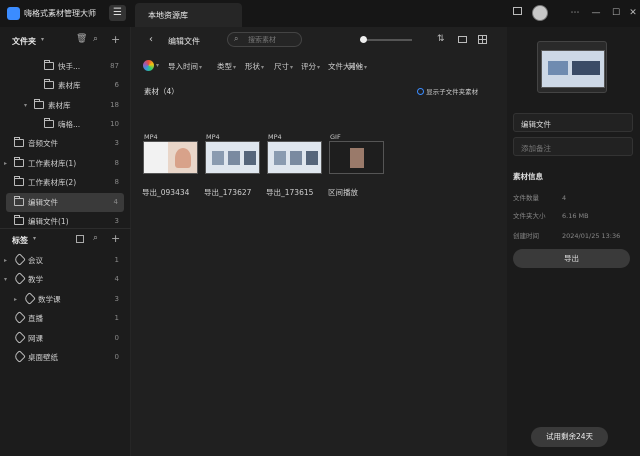  Describe the element at coordinates (43, 357) in the screenshot. I see `tag-label: 桌面壁纸` at that location.